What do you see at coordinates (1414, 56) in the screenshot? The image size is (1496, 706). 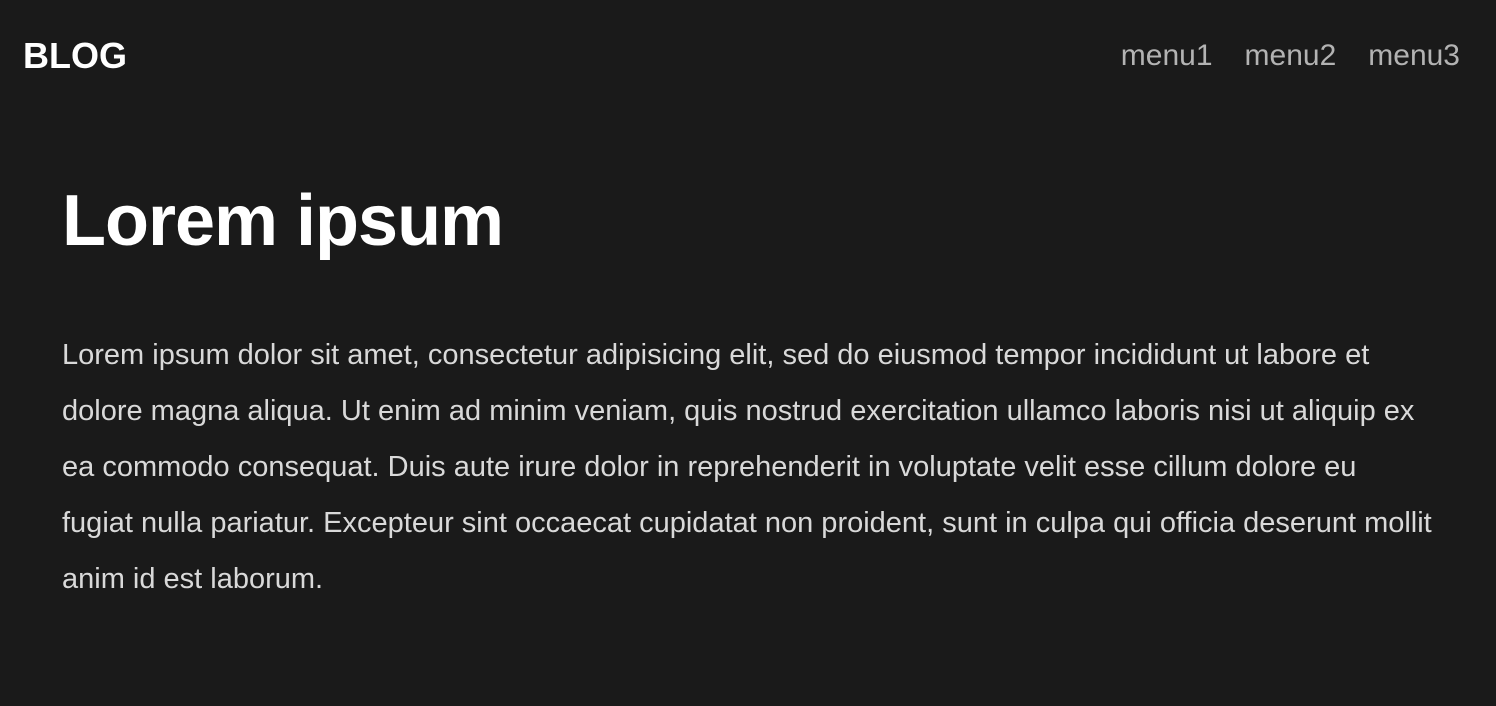 I see `menu-item-menu3: menu3` at bounding box center [1414, 56].